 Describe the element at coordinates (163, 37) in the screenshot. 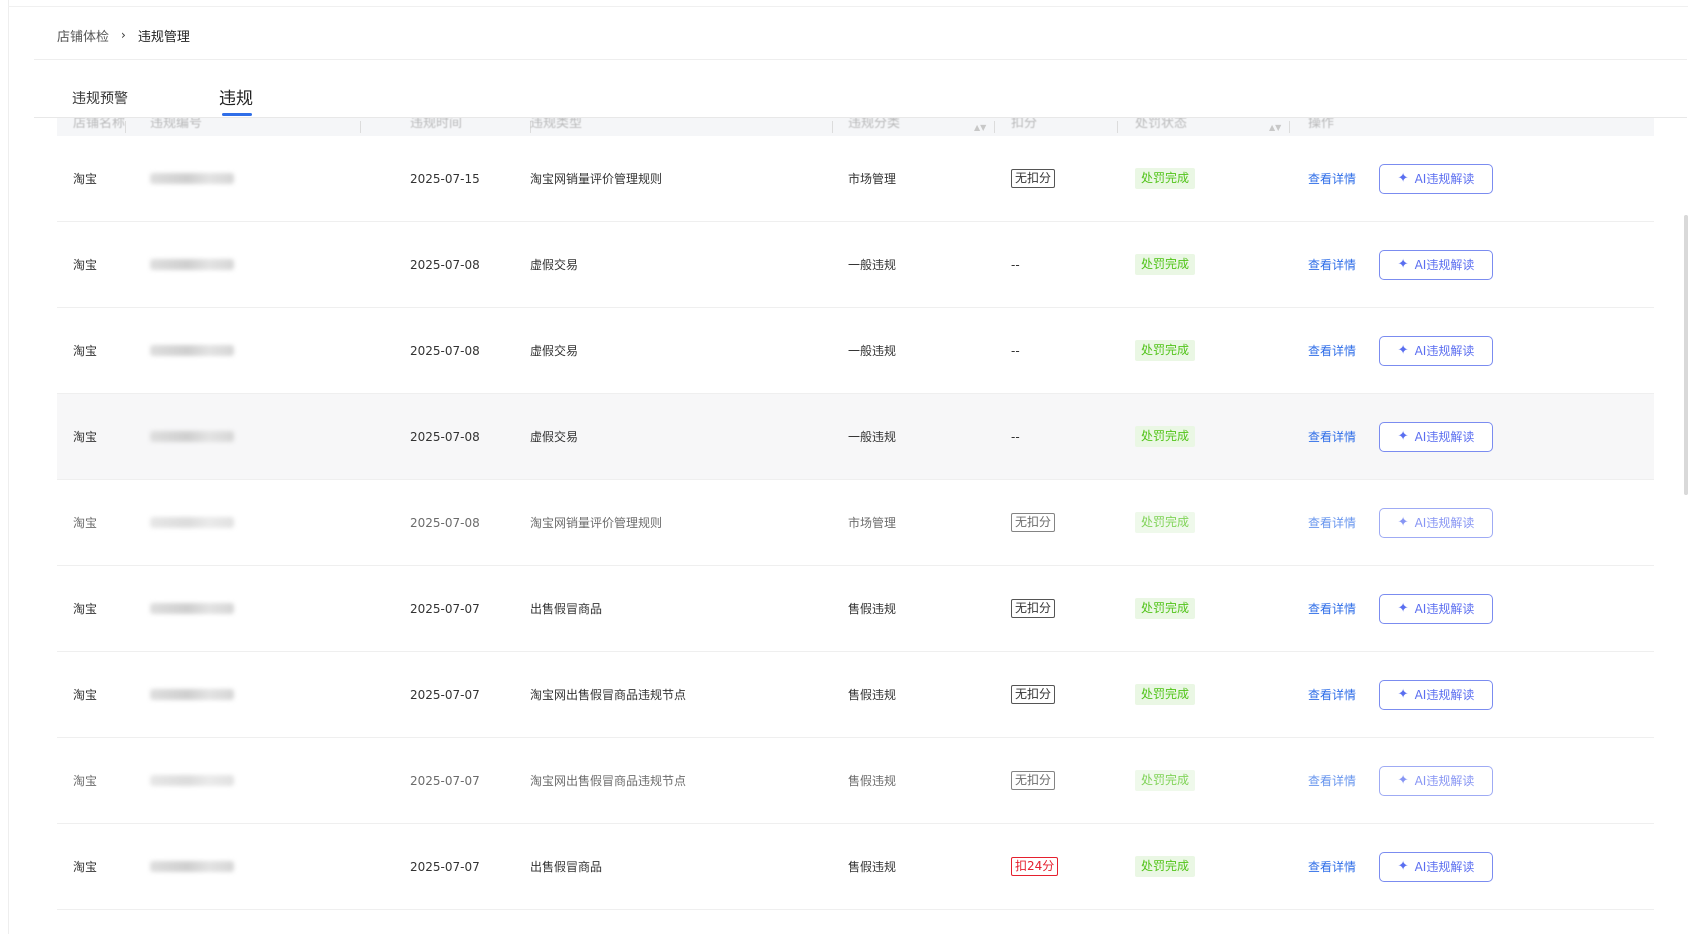

I see `breadcrumb-current: 违规管理` at that location.